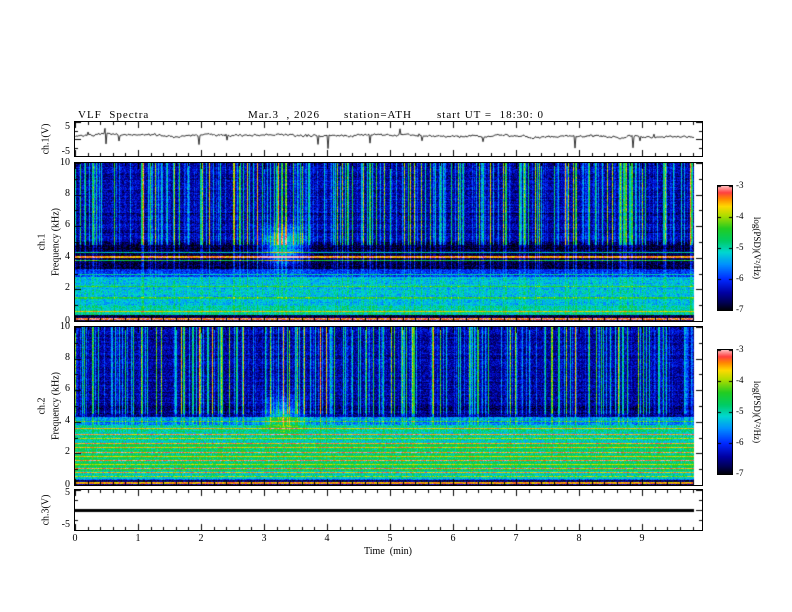 Image resolution: width=792 pixels, height=612 pixels. I want to click on figure-title: VLF Spectra, so click(114, 115).